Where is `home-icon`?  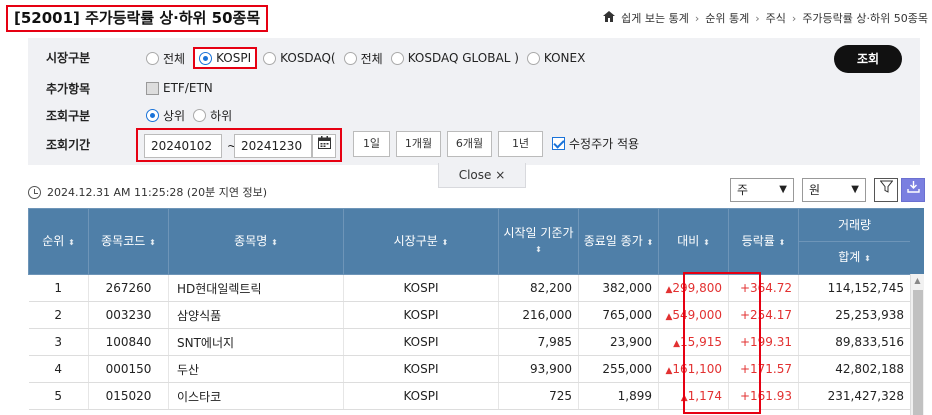 home-icon is located at coordinates (609, 18).